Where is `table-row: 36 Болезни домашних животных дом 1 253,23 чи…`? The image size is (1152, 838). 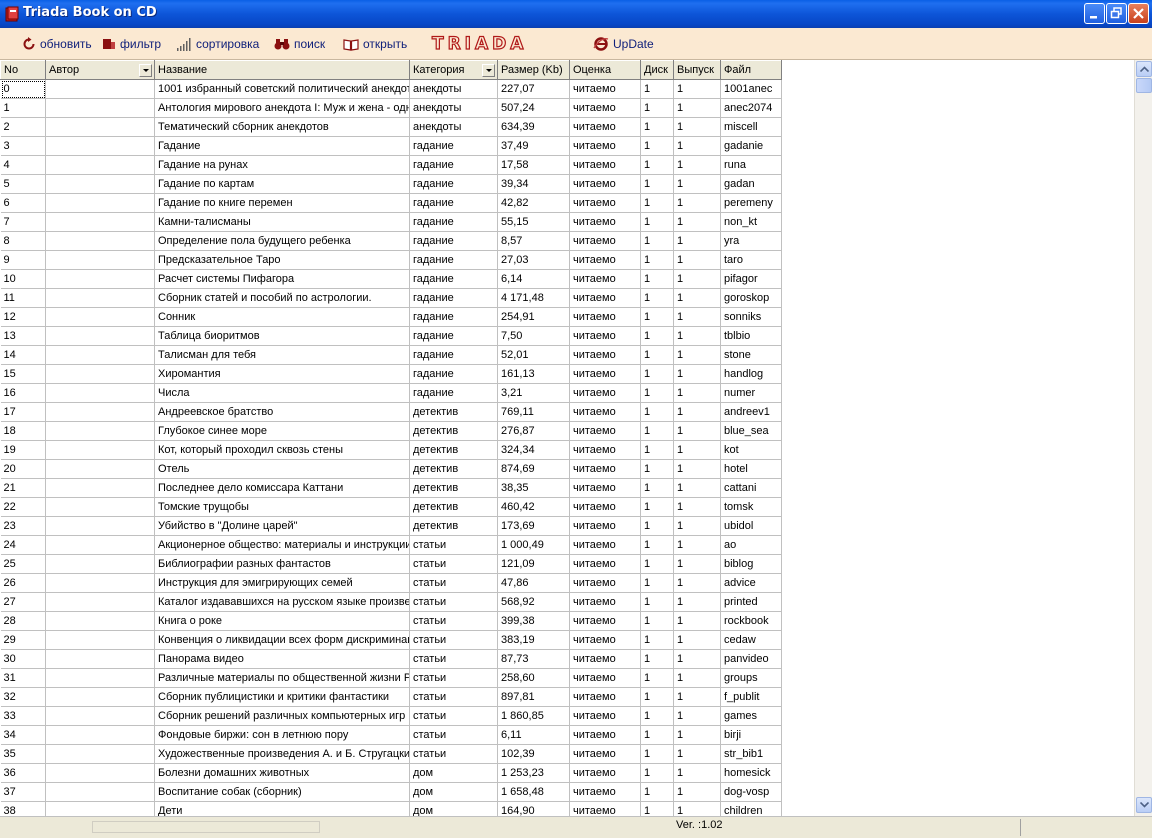 table-row: 36 Болезни домашних животных дом 1 253,23 чи… is located at coordinates (391, 773).